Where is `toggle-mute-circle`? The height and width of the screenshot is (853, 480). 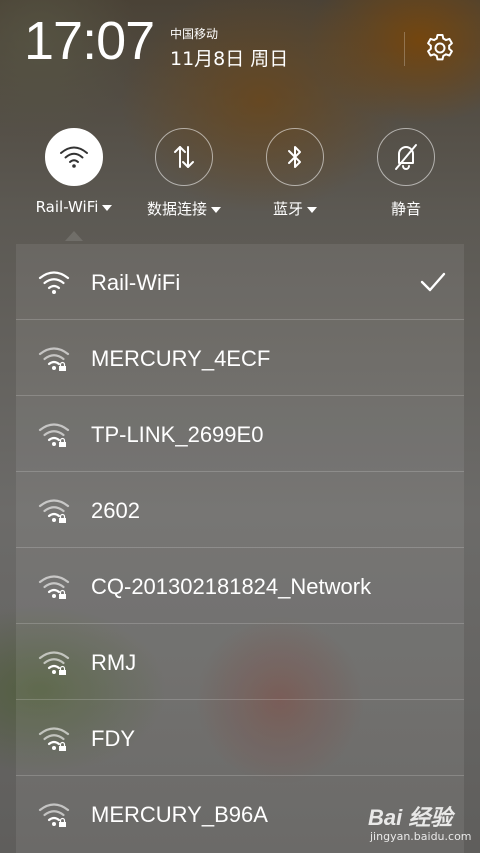 toggle-mute-circle is located at coordinates (406, 157).